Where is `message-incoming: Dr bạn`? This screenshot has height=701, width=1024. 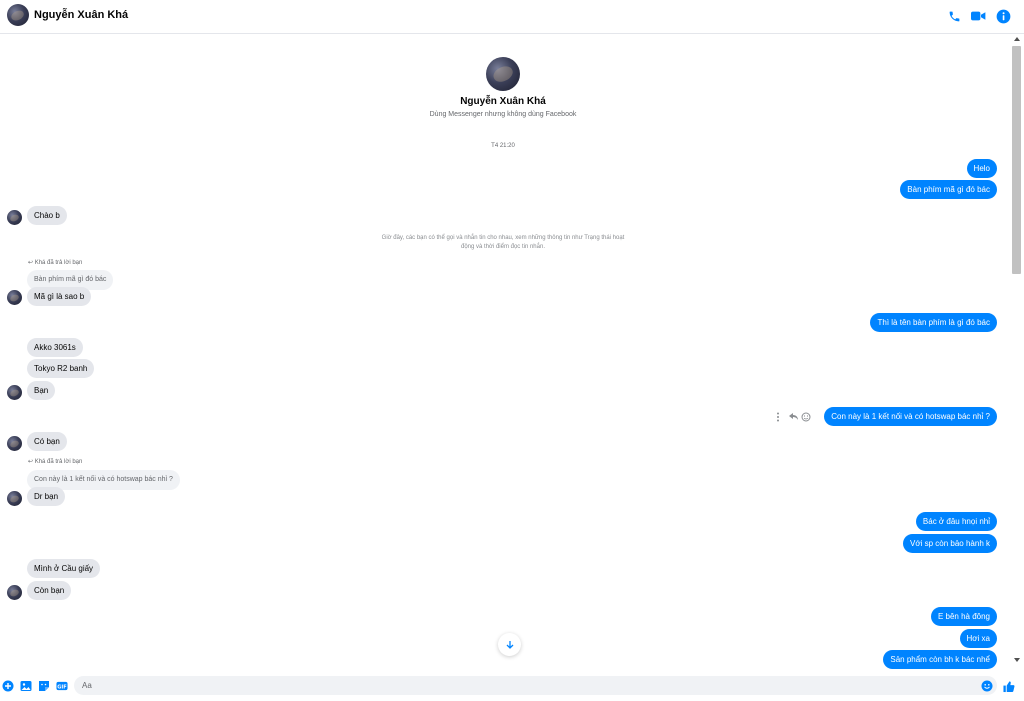 message-incoming: Dr bạn is located at coordinates (46, 496).